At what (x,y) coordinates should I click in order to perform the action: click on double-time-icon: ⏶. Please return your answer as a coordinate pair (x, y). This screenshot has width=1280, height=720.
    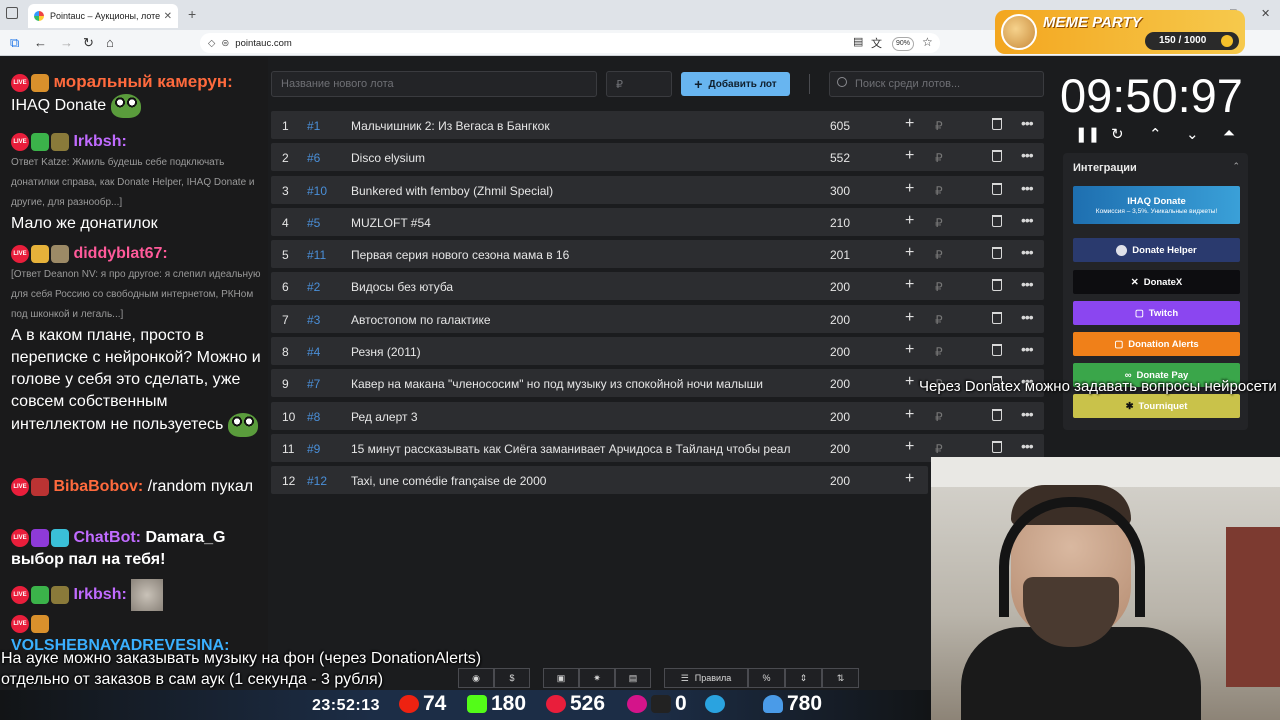
    Looking at the image, I should click on (1229, 133).